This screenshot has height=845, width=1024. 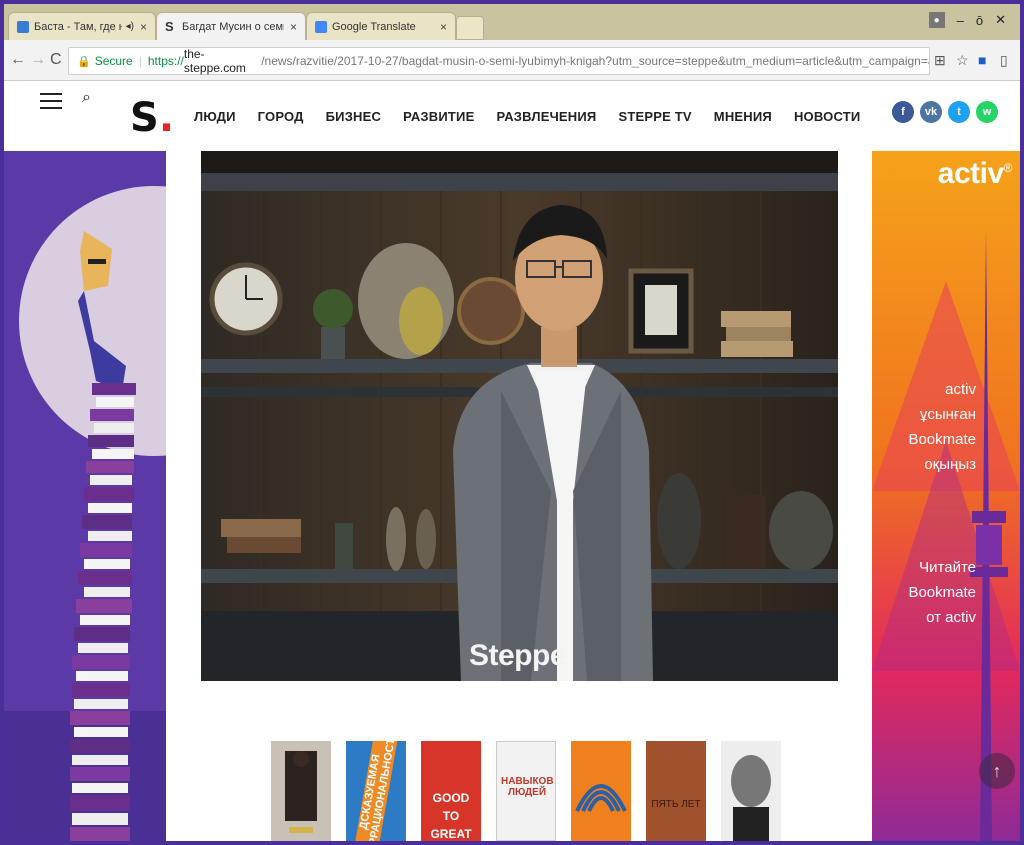 What do you see at coordinates (1000, 20) in the screenshot?
I see `close-window-button: ✕` at bounding box center [1000, 20].